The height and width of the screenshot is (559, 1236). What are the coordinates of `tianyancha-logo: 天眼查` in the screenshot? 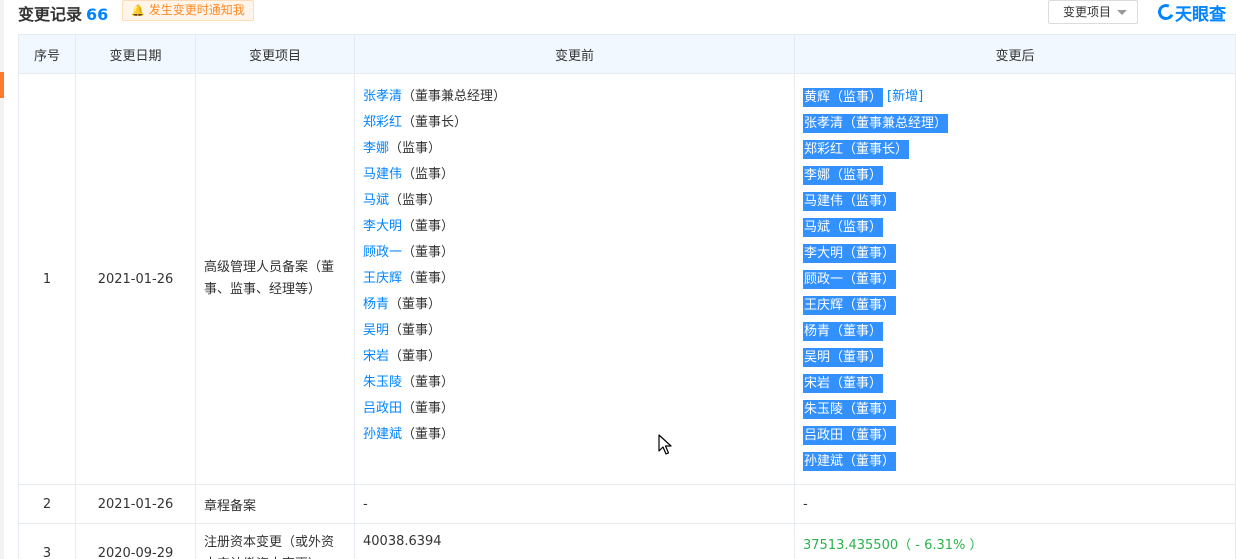 It's located at (1190, 12).